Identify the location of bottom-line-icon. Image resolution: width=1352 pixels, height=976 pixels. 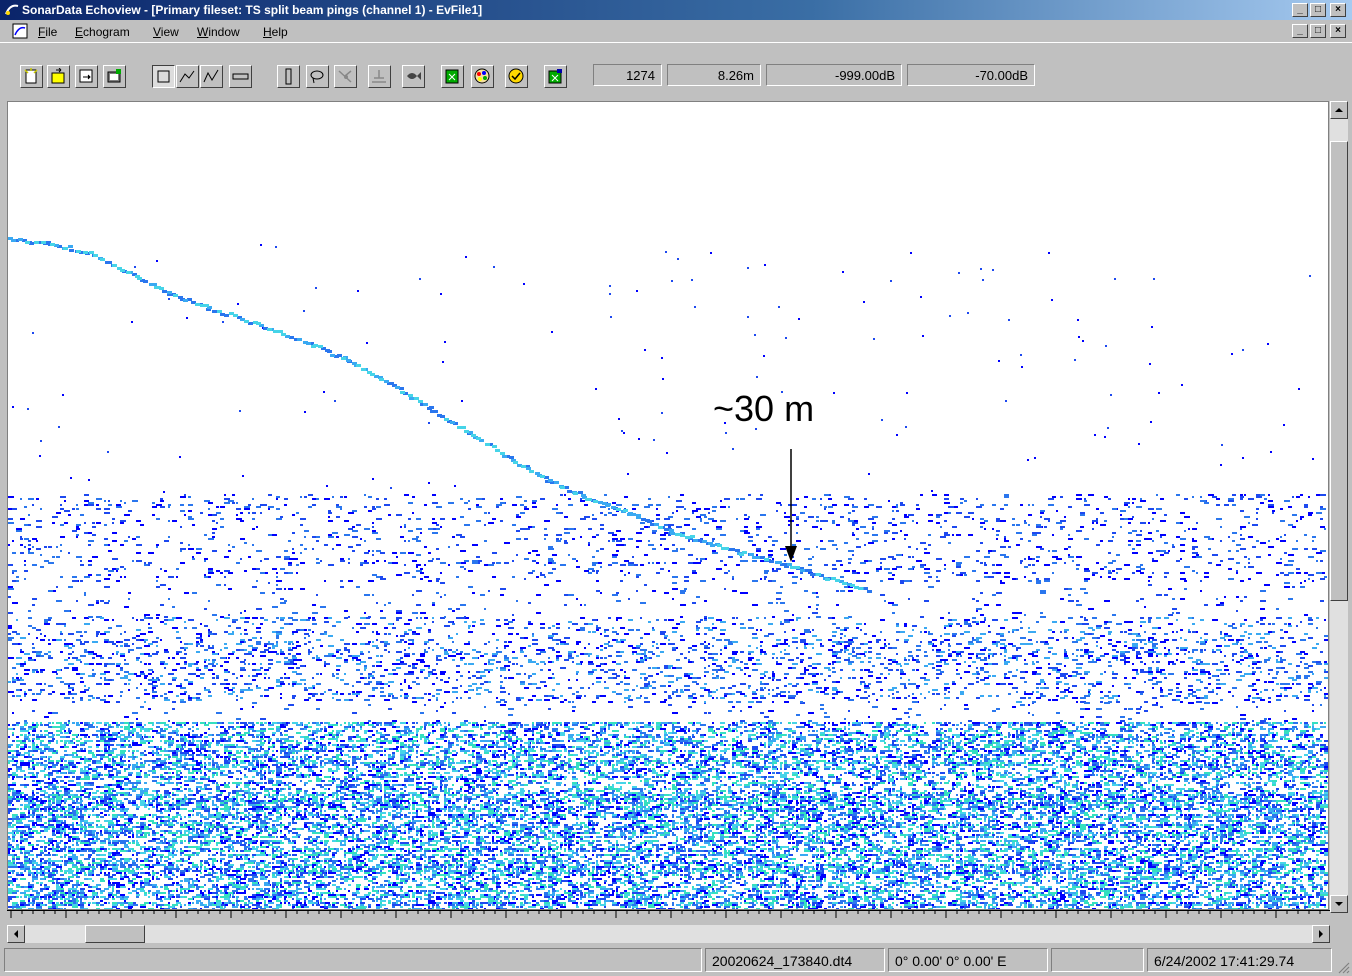
(379, 76).